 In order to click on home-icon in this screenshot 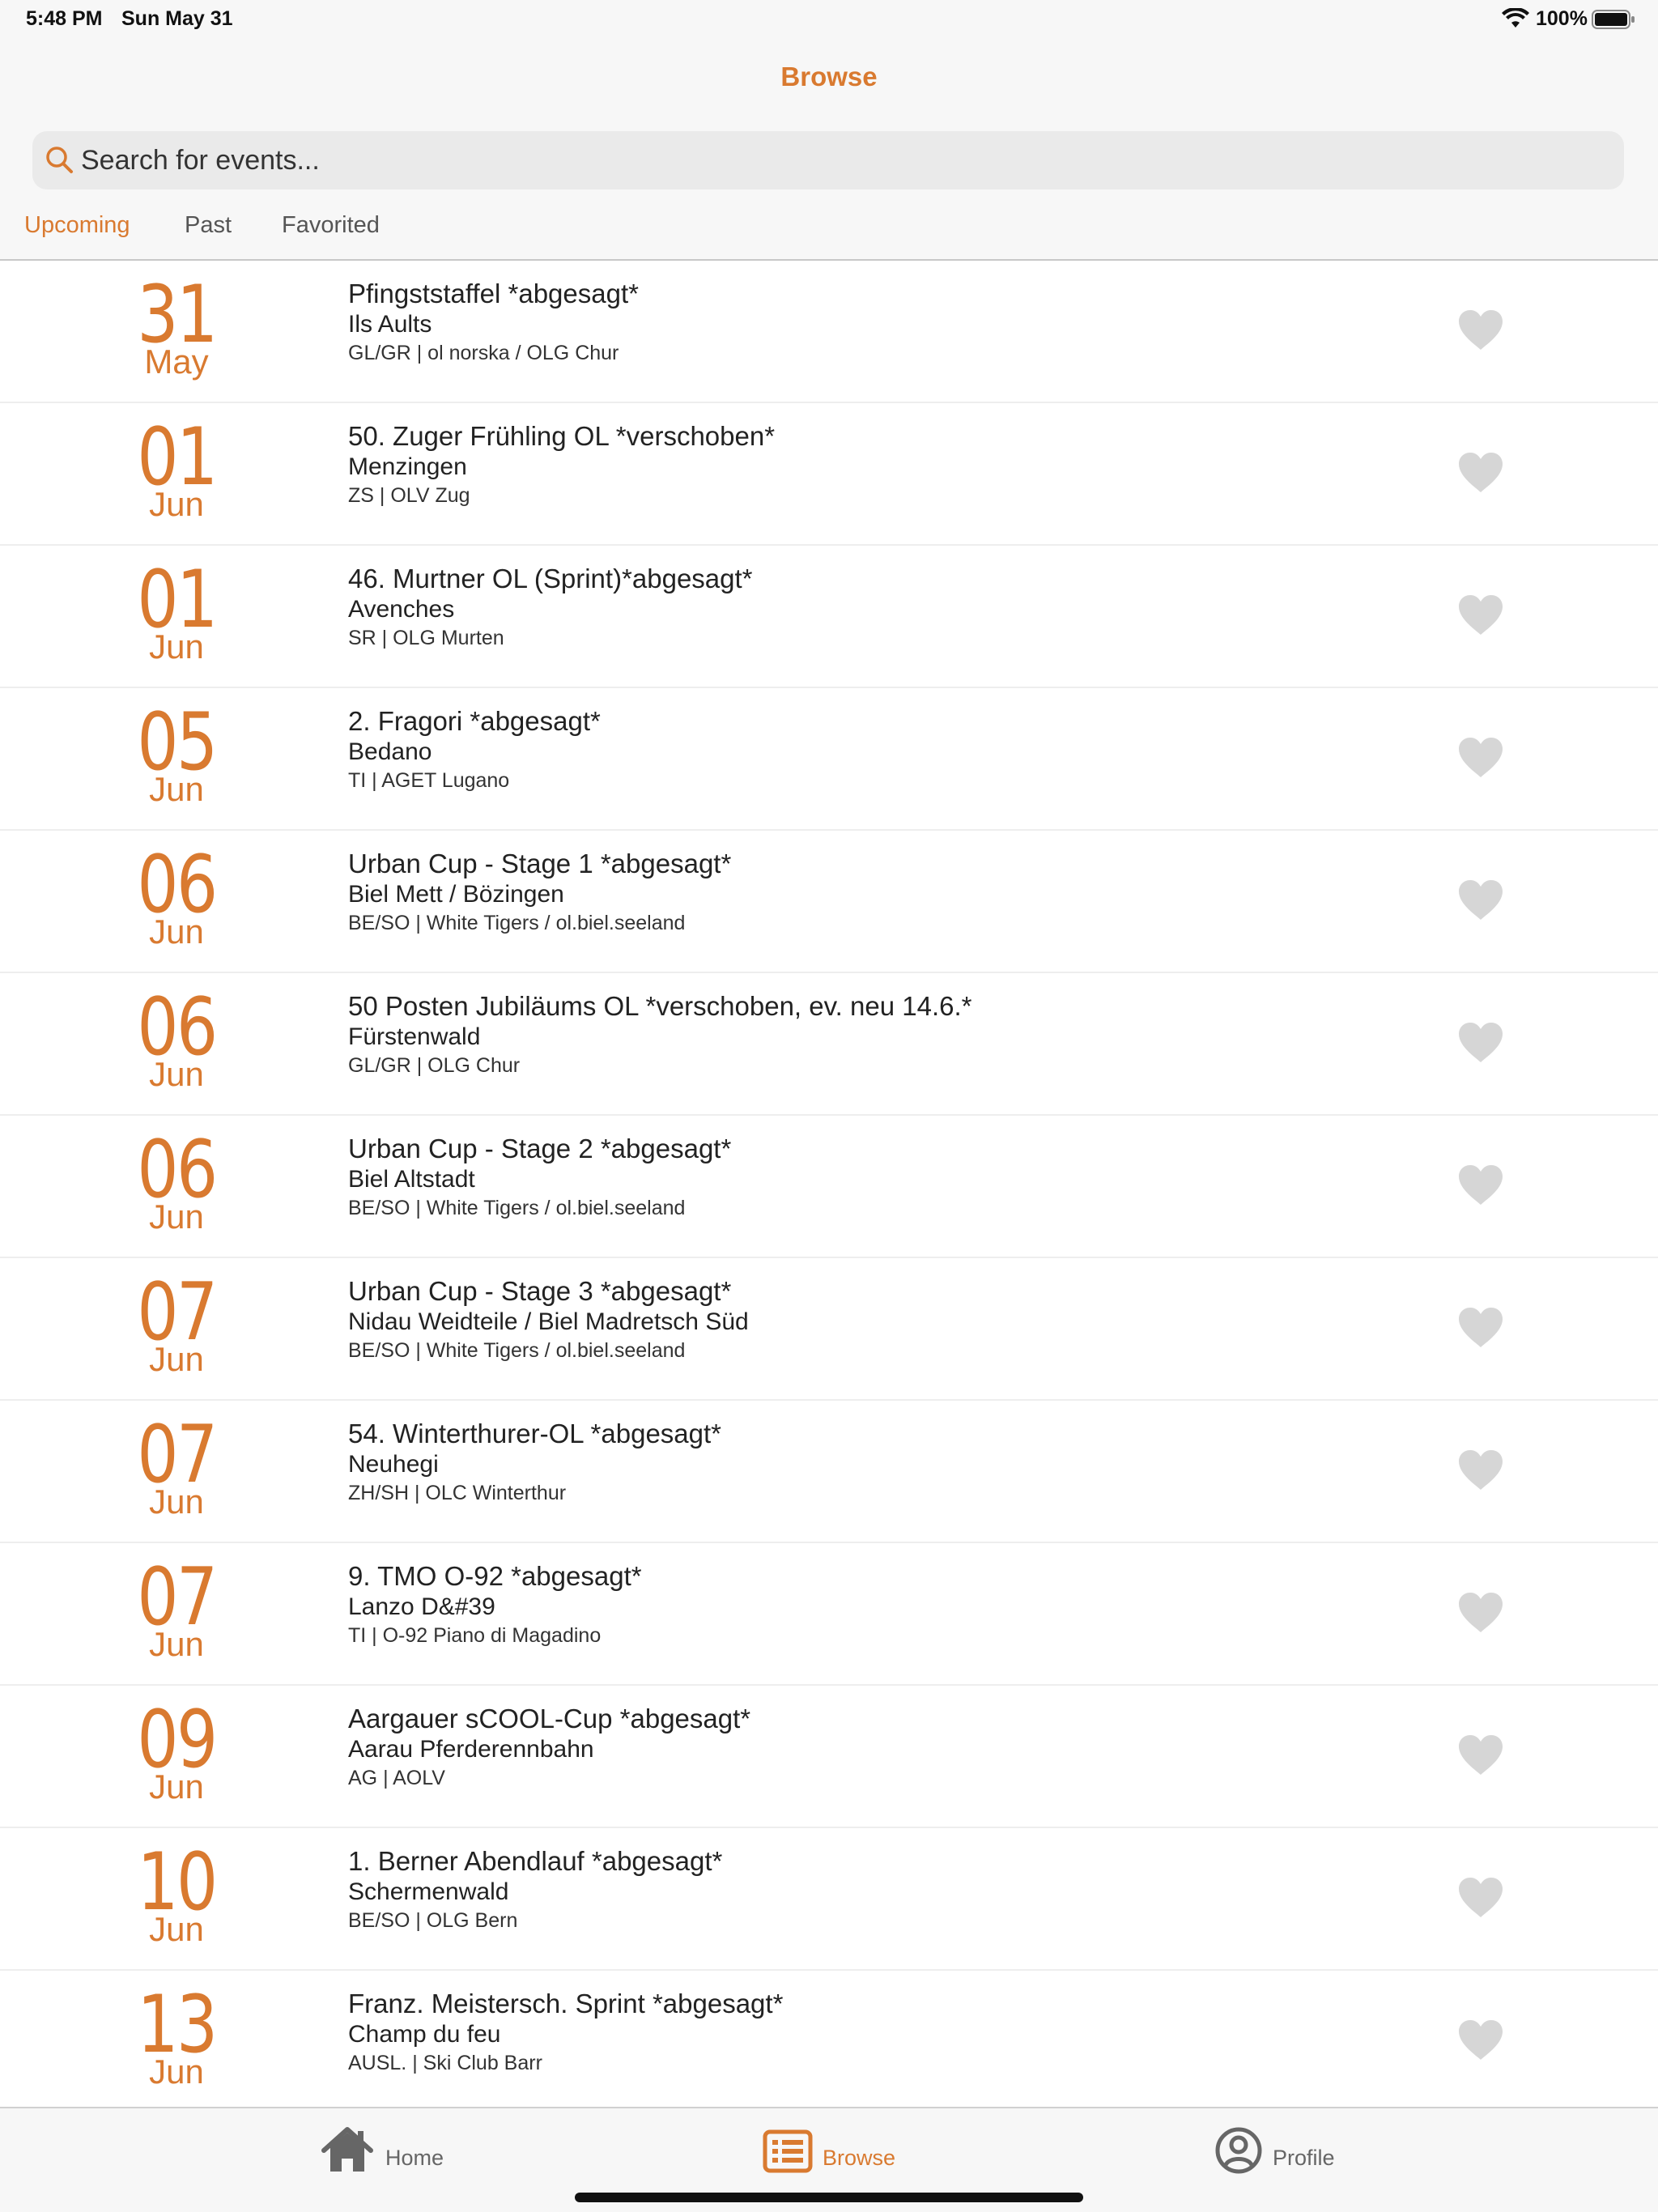, I will do `click(347, 2149)`.